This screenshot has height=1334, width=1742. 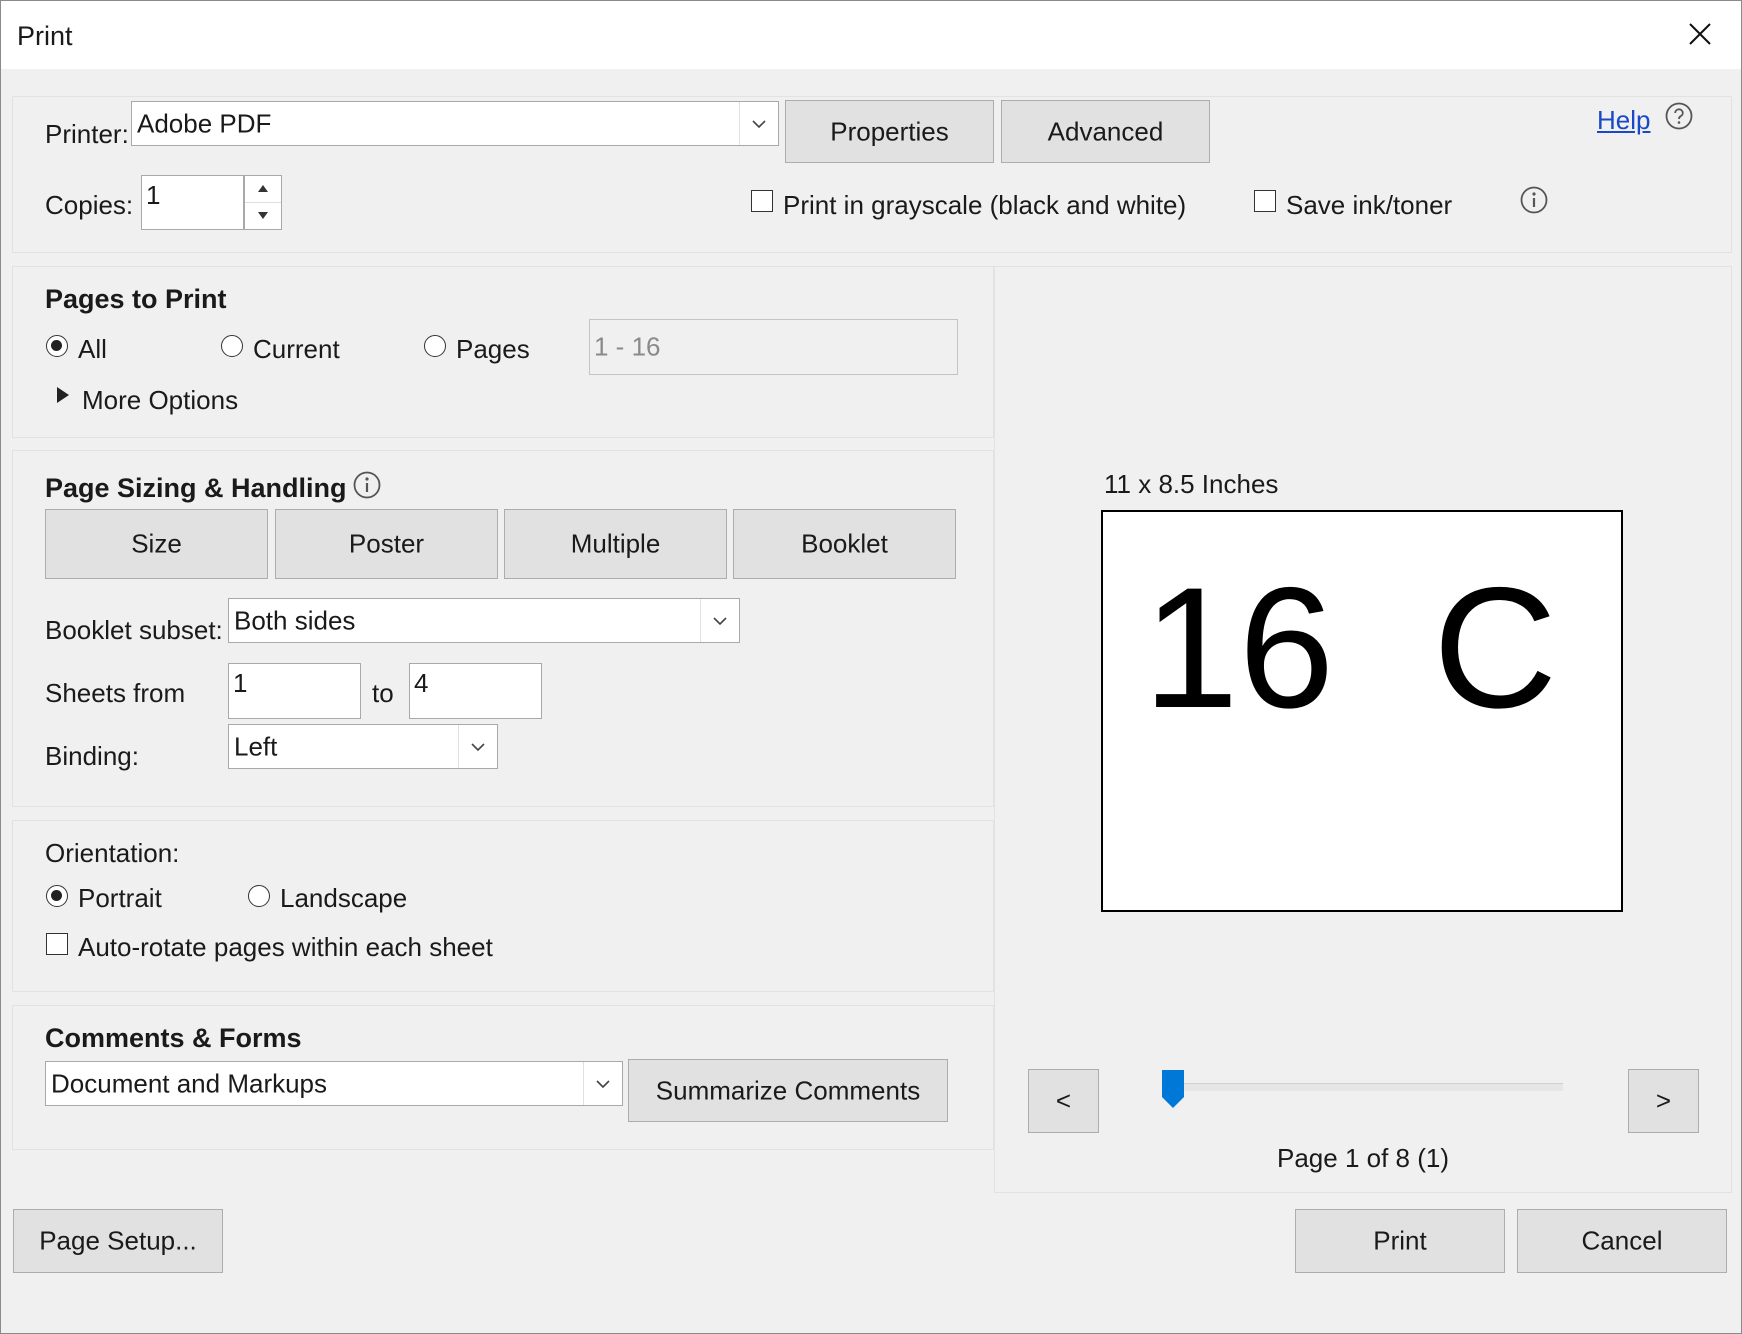 I want to click on sheets-to-input: 4, so click(x=475, y=691).